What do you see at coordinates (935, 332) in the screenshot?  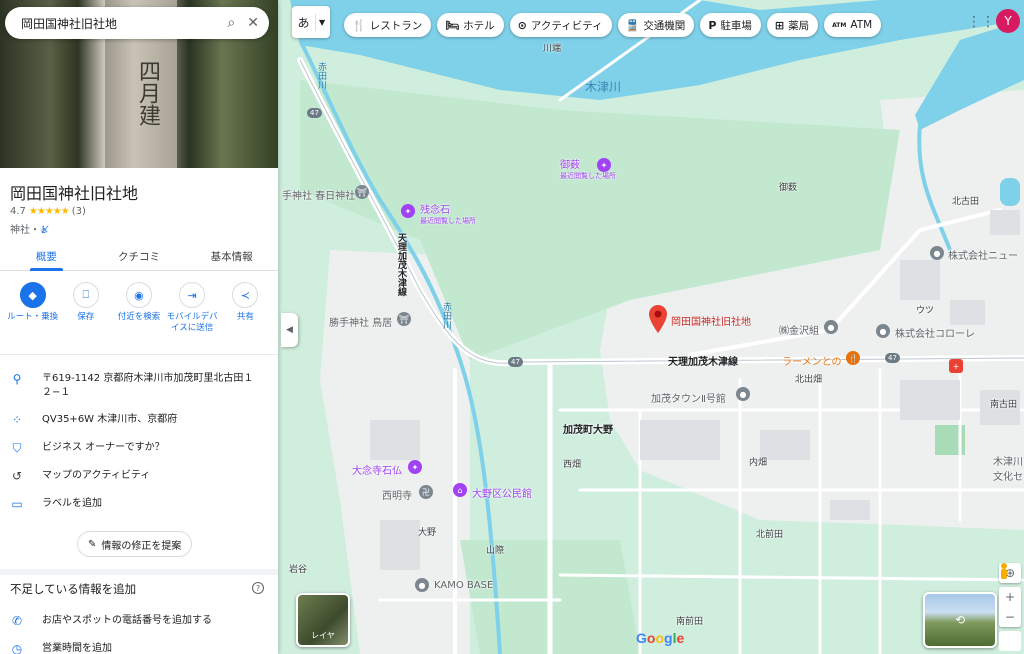 I see `poi-label-korore: 株式会社コローレ` at bounding box center [935, 332].